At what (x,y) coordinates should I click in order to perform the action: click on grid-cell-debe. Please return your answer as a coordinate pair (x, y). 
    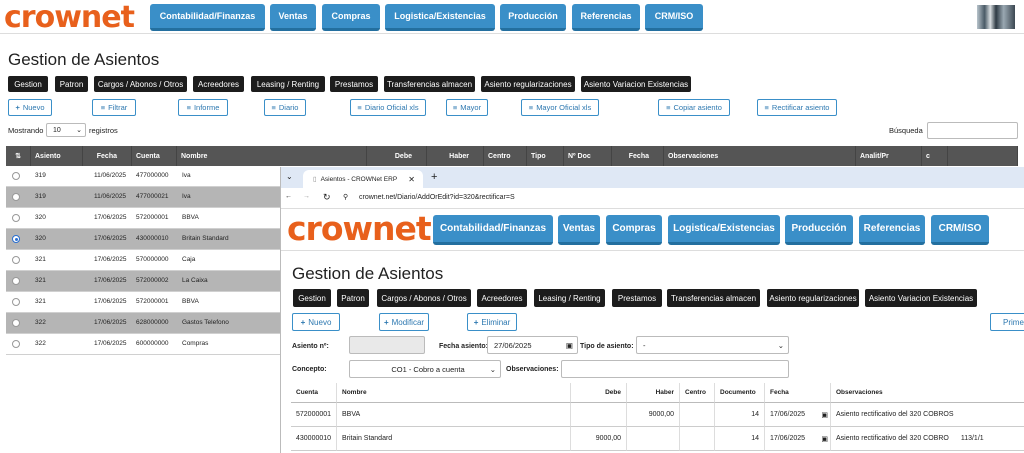
    Looking at the image, I should click on (599, 415).